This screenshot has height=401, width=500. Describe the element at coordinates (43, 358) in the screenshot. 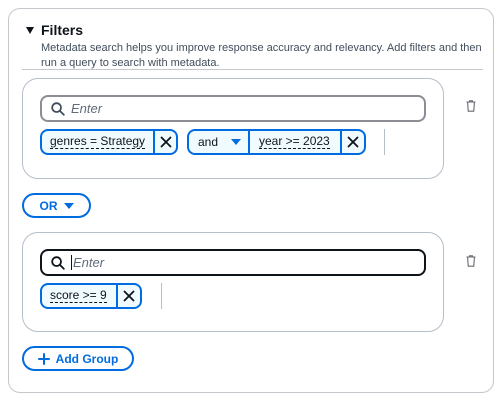

I see `plus-icon` at that location.